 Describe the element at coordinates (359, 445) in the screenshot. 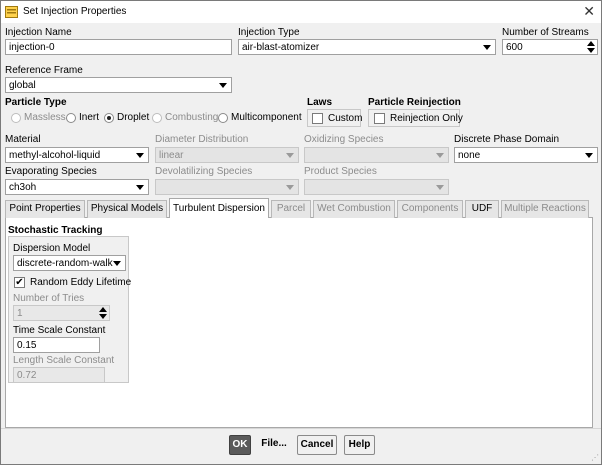

I see `help-button: Help` at that location.